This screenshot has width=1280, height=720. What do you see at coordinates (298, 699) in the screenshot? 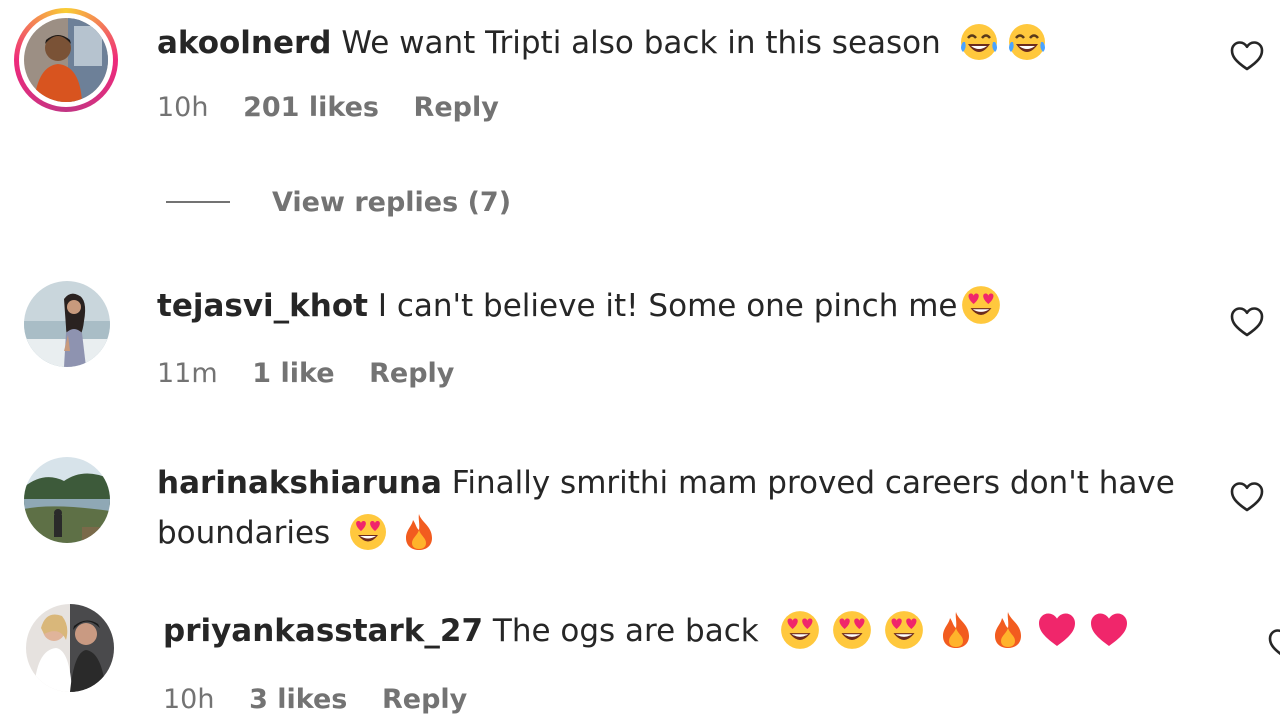
I see `likes-count: 3 likes` at bounding box center [298, 699].